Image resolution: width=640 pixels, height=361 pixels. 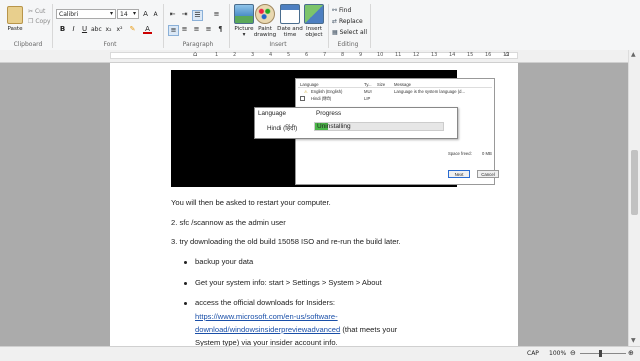 What do you see at coordinates (488, 174) in the screenshot?
I see `cancel-button: Cancel` at bounding box center [488, 174].